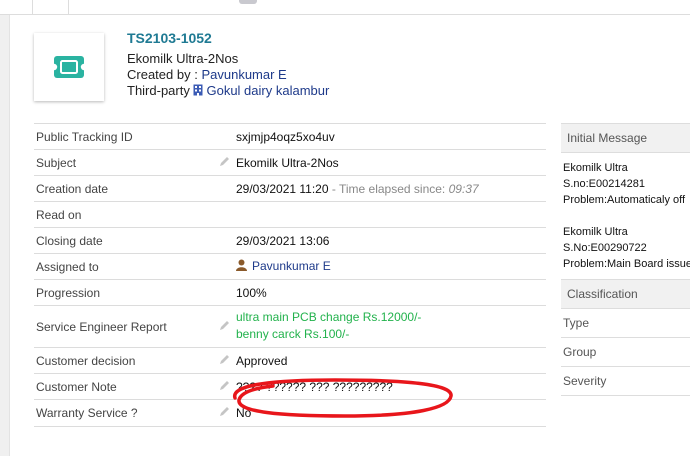 This screenshot has height=456, width=690. I want to click on top-toolbar-strip, so click(345, 7).